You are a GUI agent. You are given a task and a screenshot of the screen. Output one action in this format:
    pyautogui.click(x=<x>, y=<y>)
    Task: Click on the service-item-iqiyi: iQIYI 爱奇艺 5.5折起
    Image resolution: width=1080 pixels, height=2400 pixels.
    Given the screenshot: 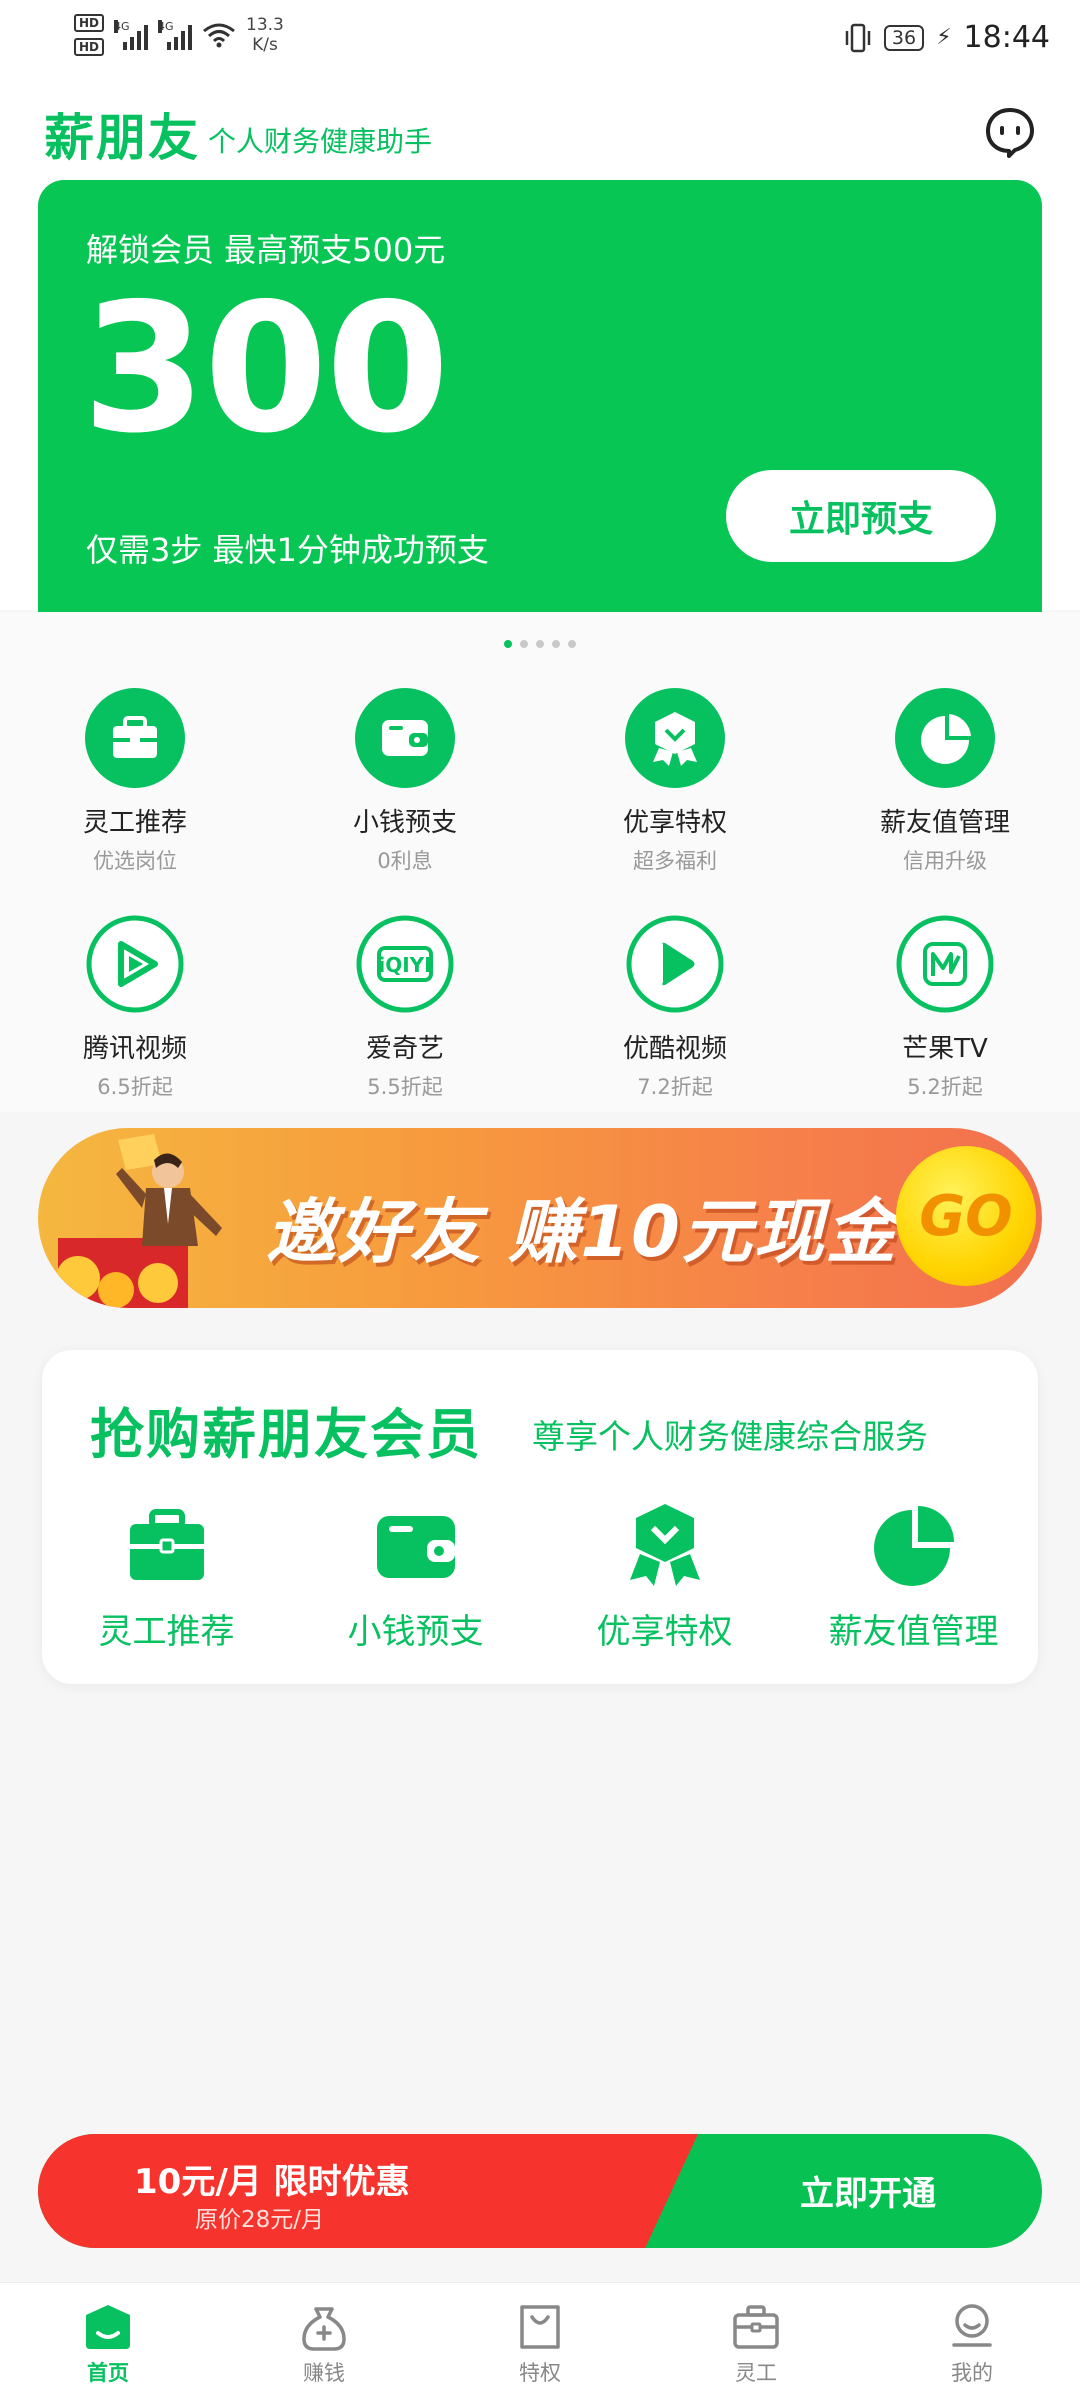 What is the action you would take?
    pyautogui.click(x=405, y=1011)
    